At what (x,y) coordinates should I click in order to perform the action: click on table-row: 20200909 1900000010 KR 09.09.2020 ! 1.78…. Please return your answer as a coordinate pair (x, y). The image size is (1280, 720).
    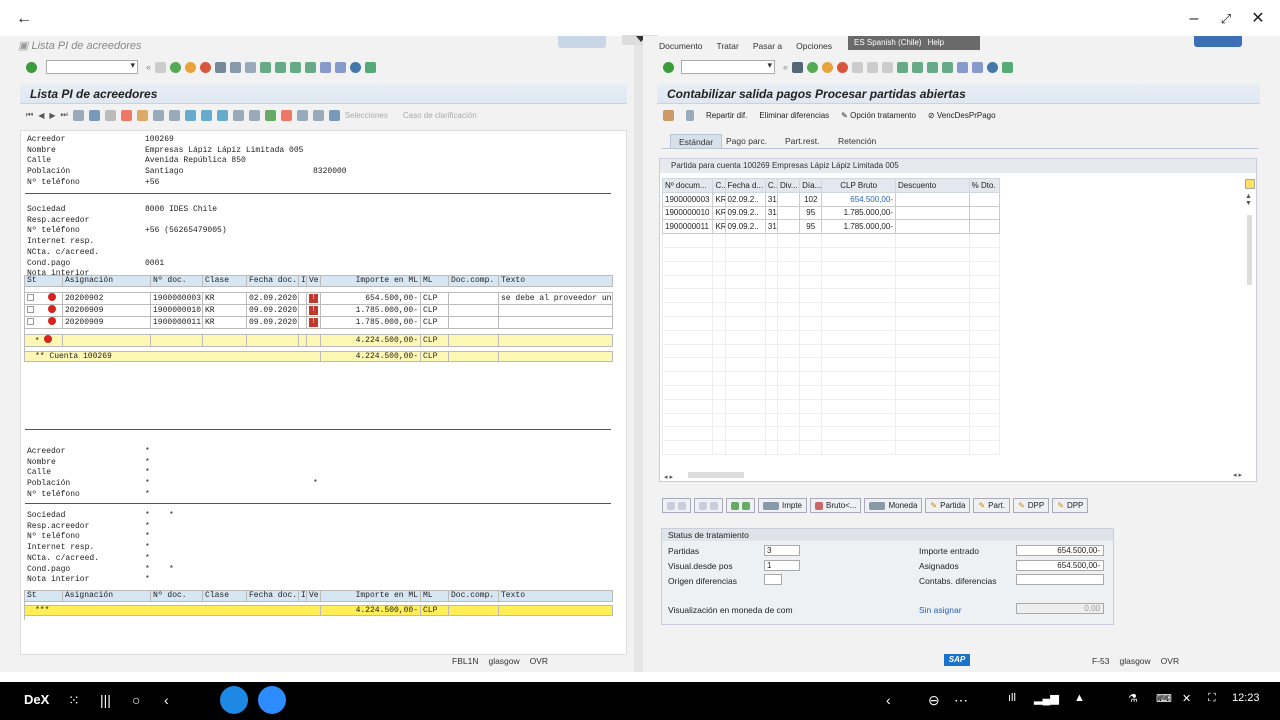
    Looking at the image, I should click on (318, 310).